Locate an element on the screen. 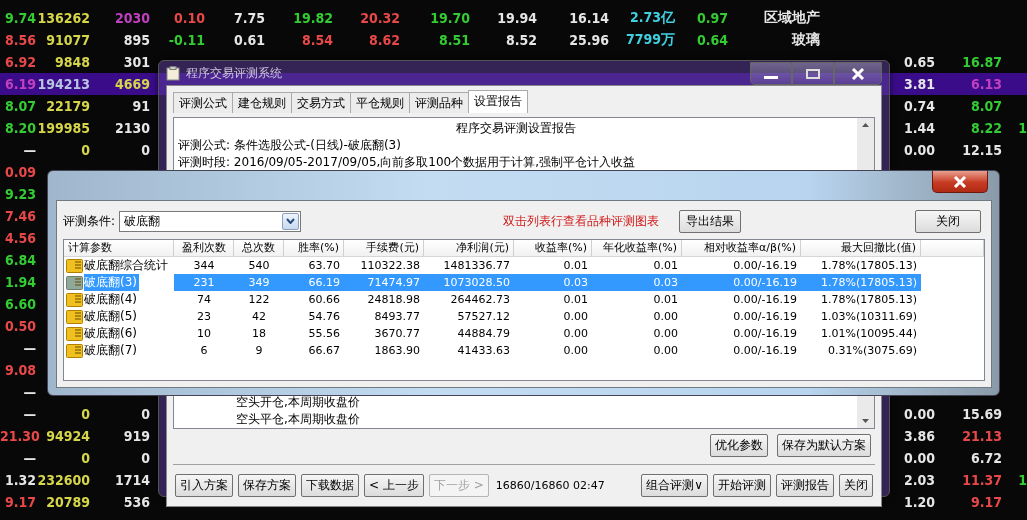  column-header: 相对收益率α/β(%) is located at coordinates (741, 248).